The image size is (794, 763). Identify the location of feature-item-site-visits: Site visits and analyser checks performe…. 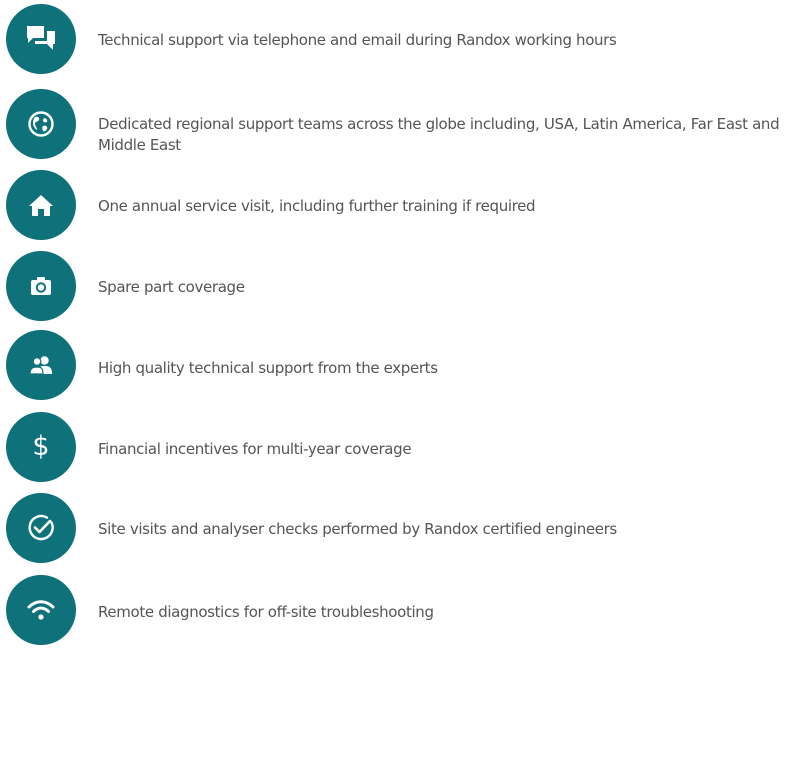
(397, 528).